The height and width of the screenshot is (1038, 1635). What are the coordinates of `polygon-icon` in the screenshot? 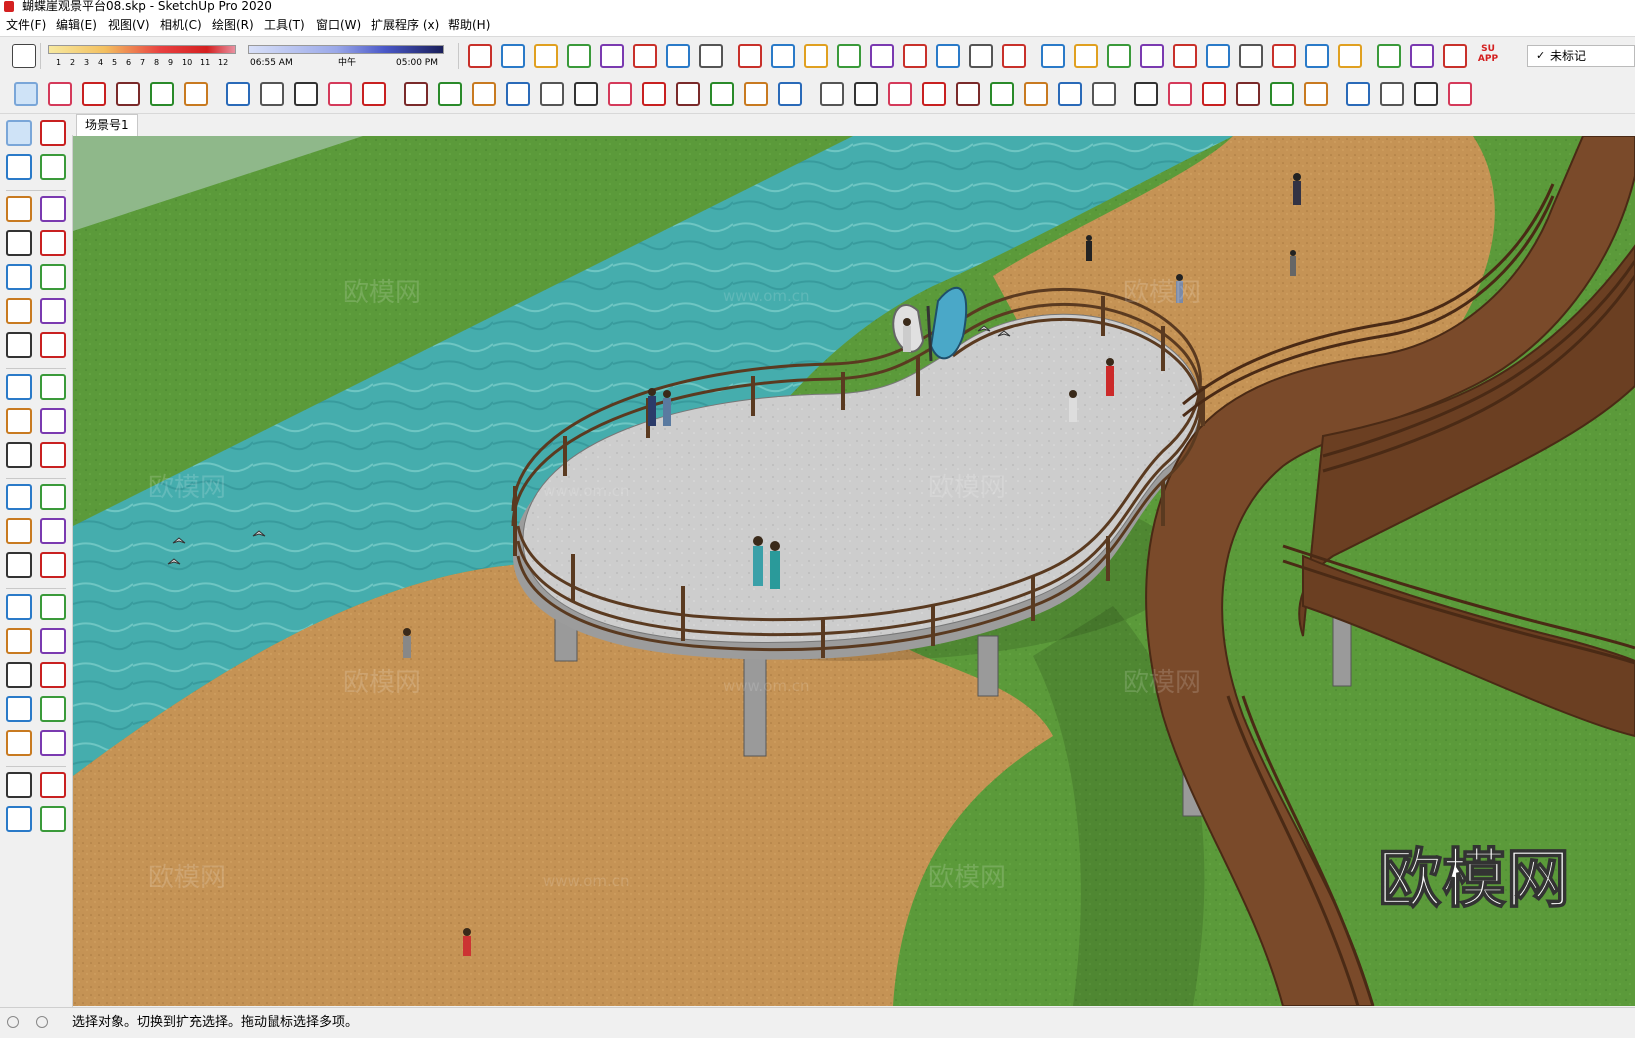 It's located at (53, 277).